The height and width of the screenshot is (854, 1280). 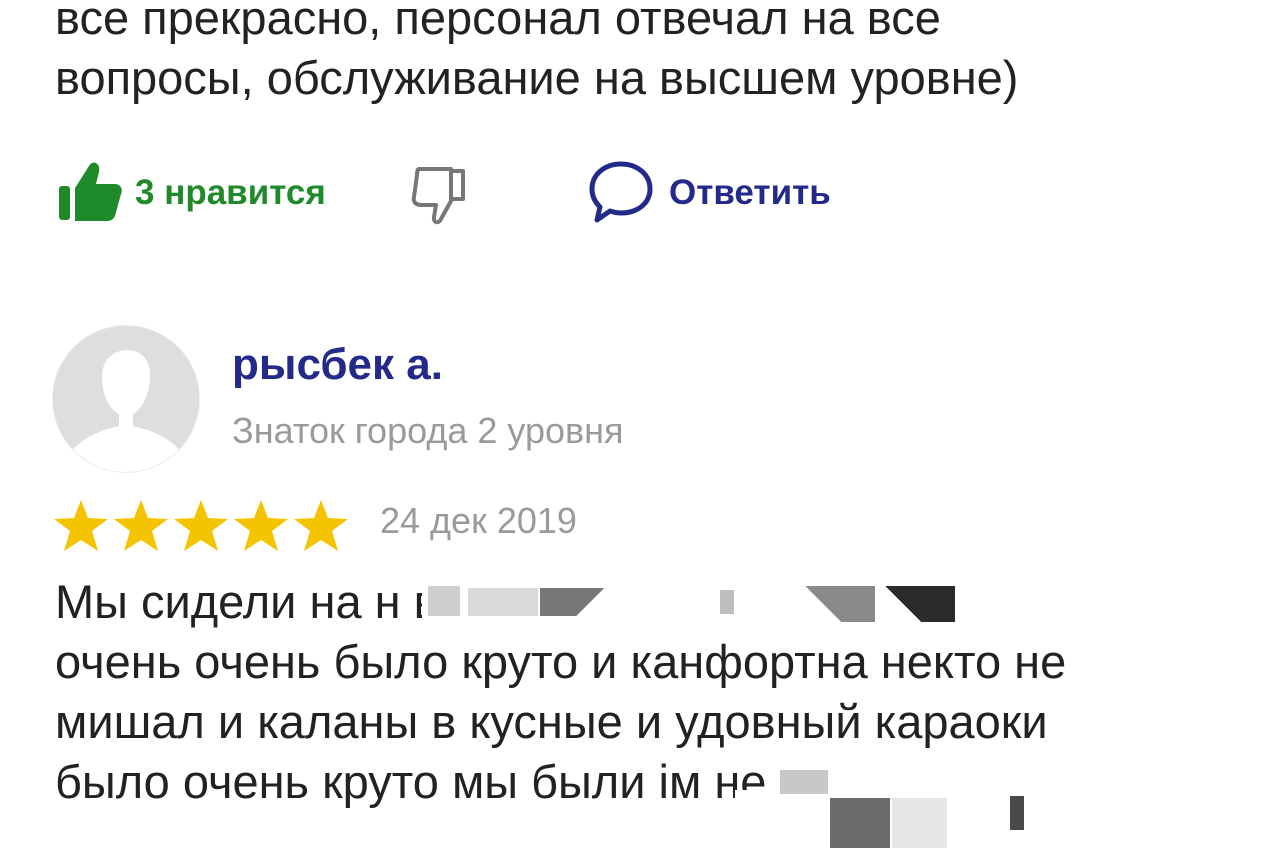 What do you see at coordinates (444, 205) in the screenshot?
I see `thumbs-down-icon` at bounding box center [444, 205].